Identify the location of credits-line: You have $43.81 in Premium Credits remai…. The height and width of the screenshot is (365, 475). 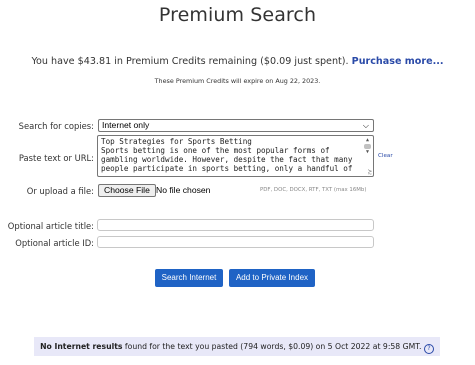
(237, 61).